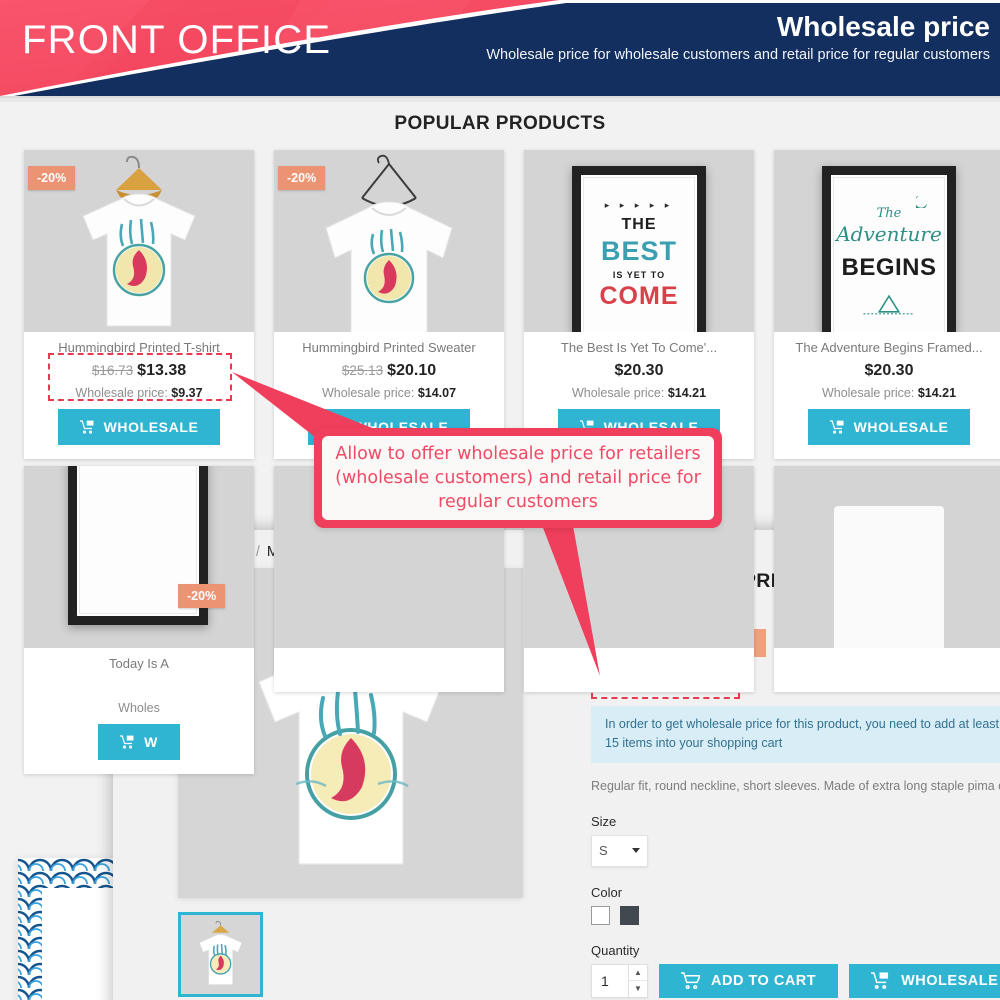 The image size is (1000, 1000). I want to click on poster4-line-3: BEGINS, so click(889, 267).